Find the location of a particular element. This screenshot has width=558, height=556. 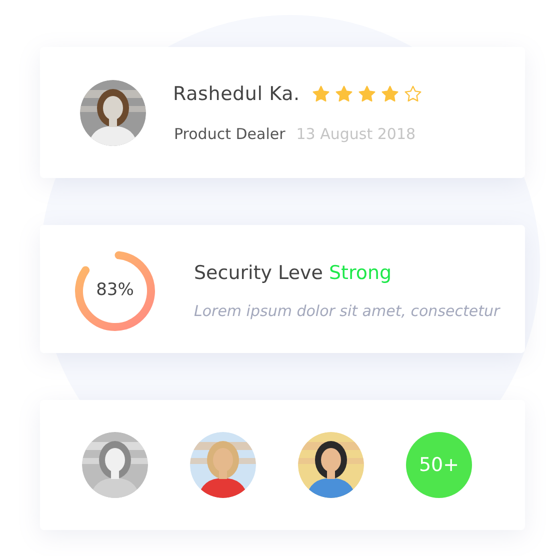

security-status: Strong is located at coordinates (360, 273).